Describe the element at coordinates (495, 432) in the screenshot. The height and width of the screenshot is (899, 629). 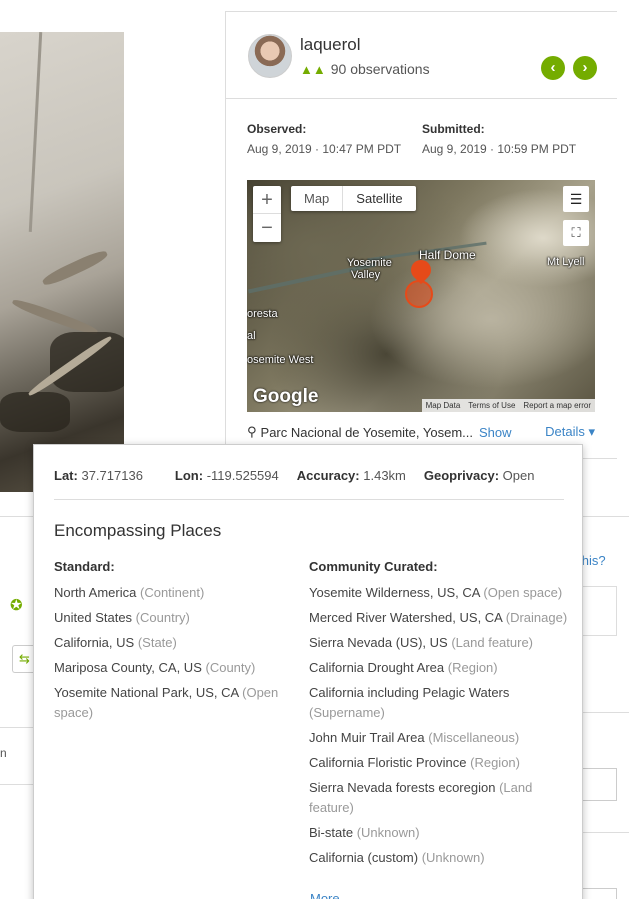
I see `show-link: Show` at that location.